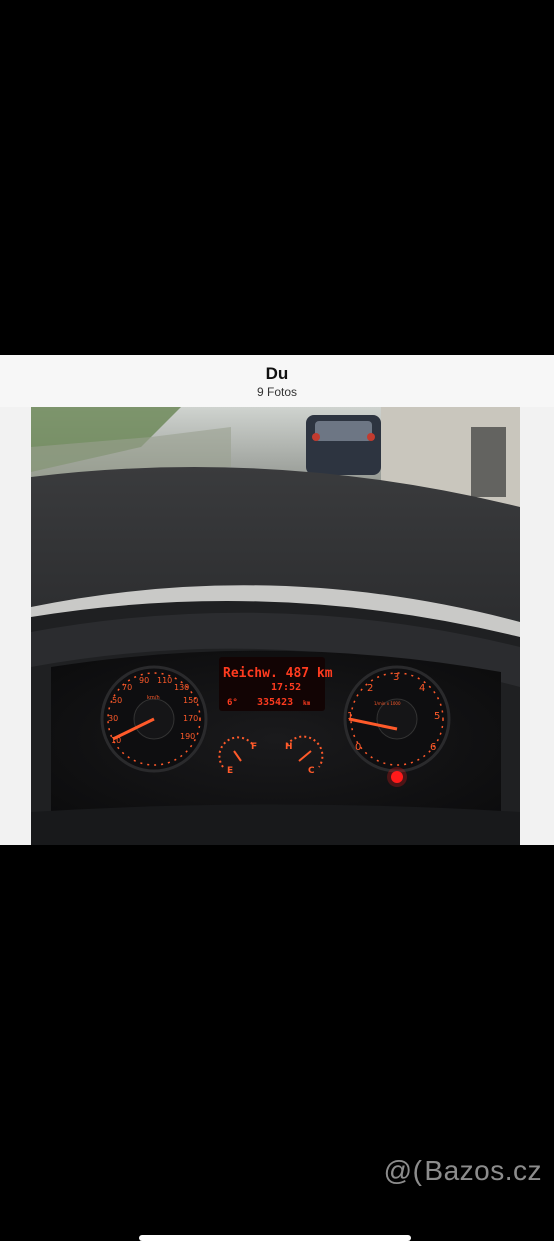 This screenshot has height=1241, width=554. I want to click on home-indicator, so click(275, 1238).